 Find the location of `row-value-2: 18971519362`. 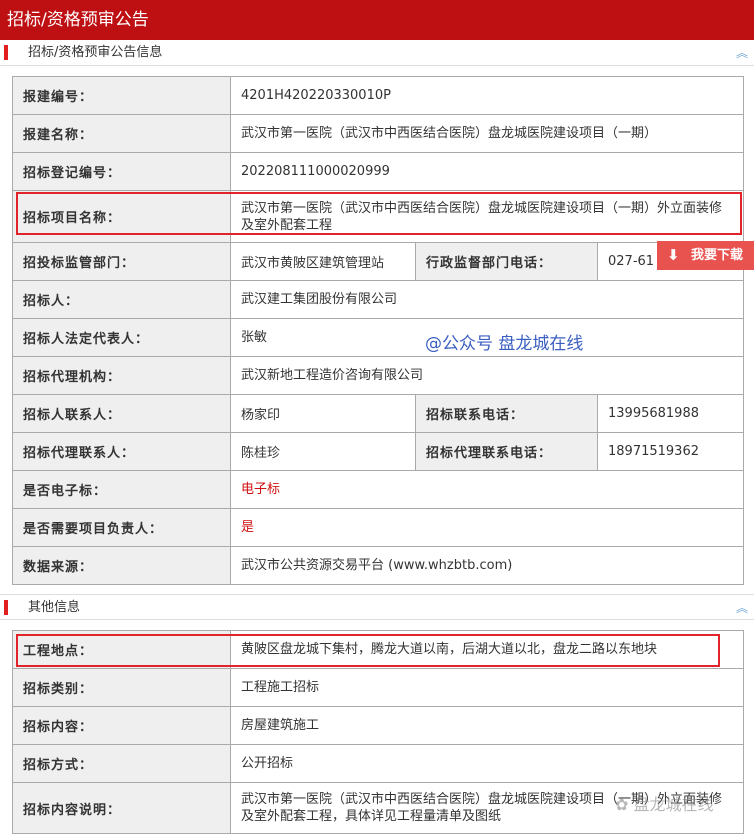

row-value-2: 18971519362 is located at coordinates (670, 451).